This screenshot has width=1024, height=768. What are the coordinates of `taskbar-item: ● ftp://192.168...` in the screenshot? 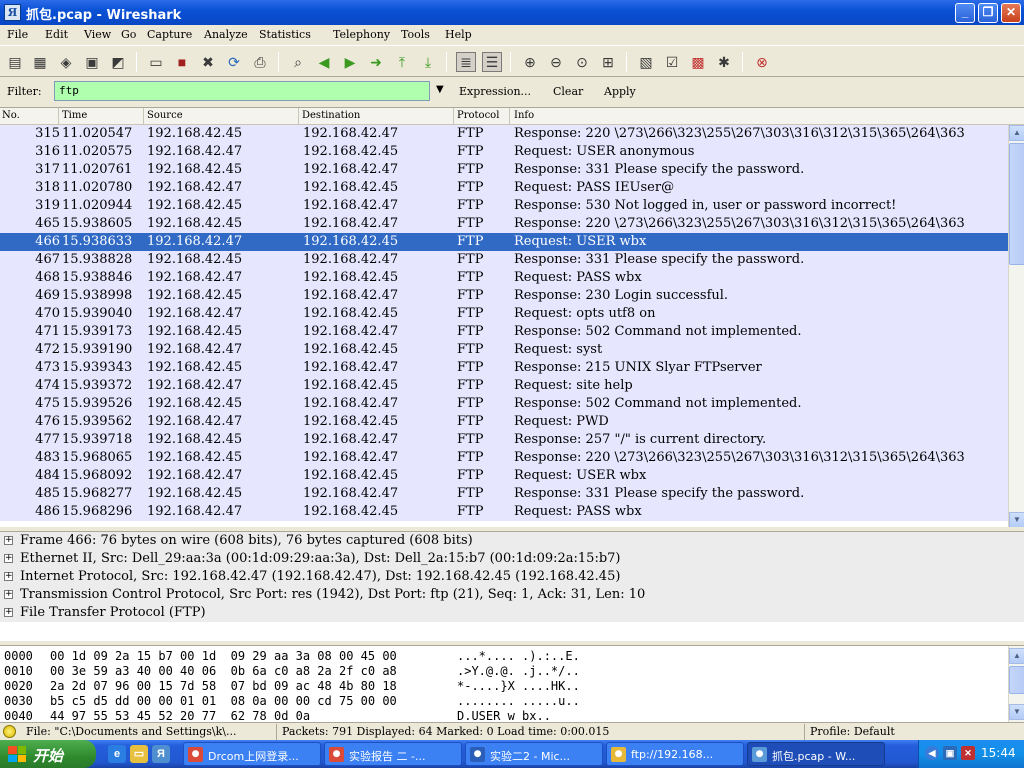 It's located at (675, 754).